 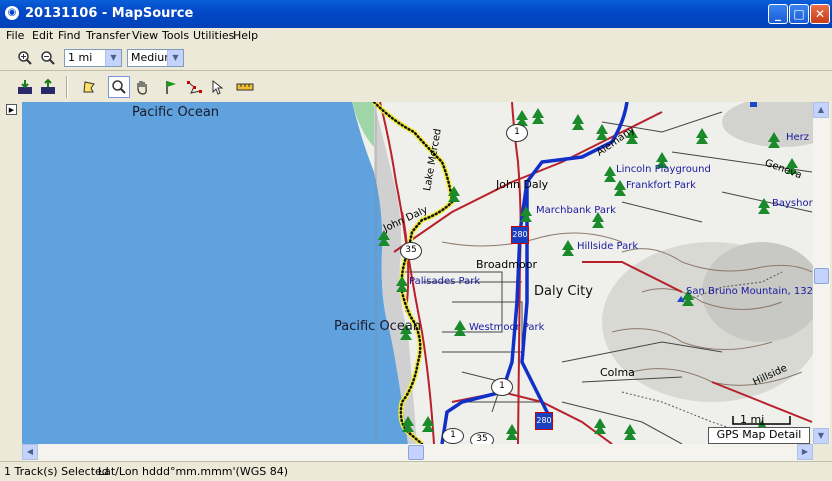 I want to click on toolbar-separator, so click(x=67, y=87).